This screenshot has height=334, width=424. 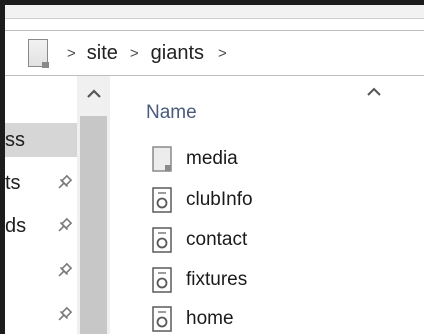 What do you see at coordinates (41, 183) in the screenshot?
I see `nav-item: ts` at bounding box center [41, 183].